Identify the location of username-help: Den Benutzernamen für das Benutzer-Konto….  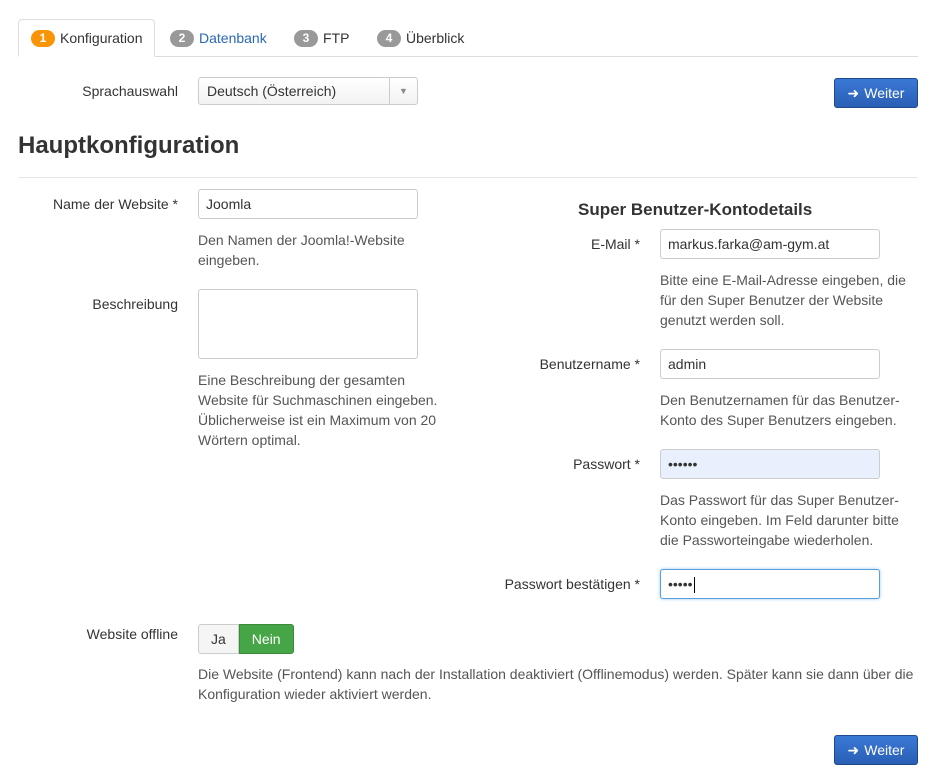
(780, 410).